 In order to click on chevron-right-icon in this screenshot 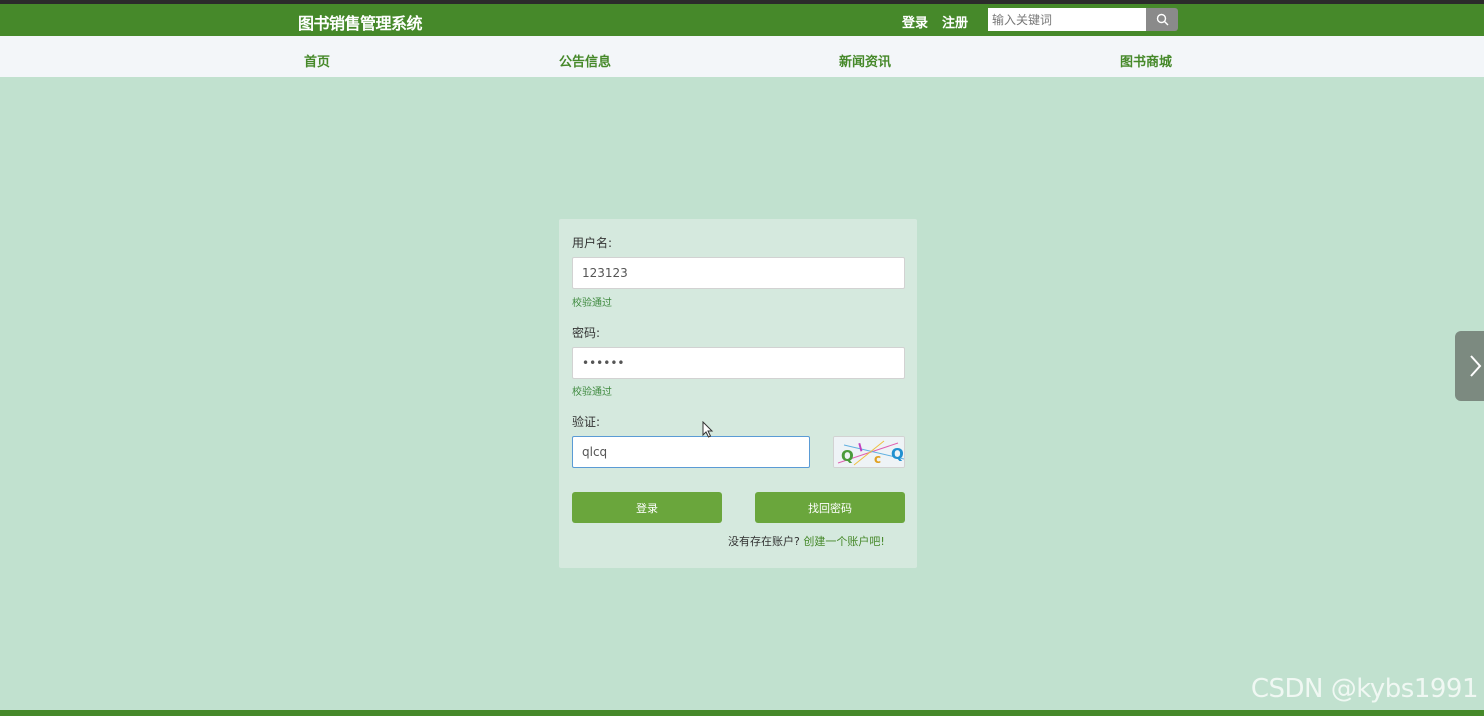, I will do `click(1476, 366)`.